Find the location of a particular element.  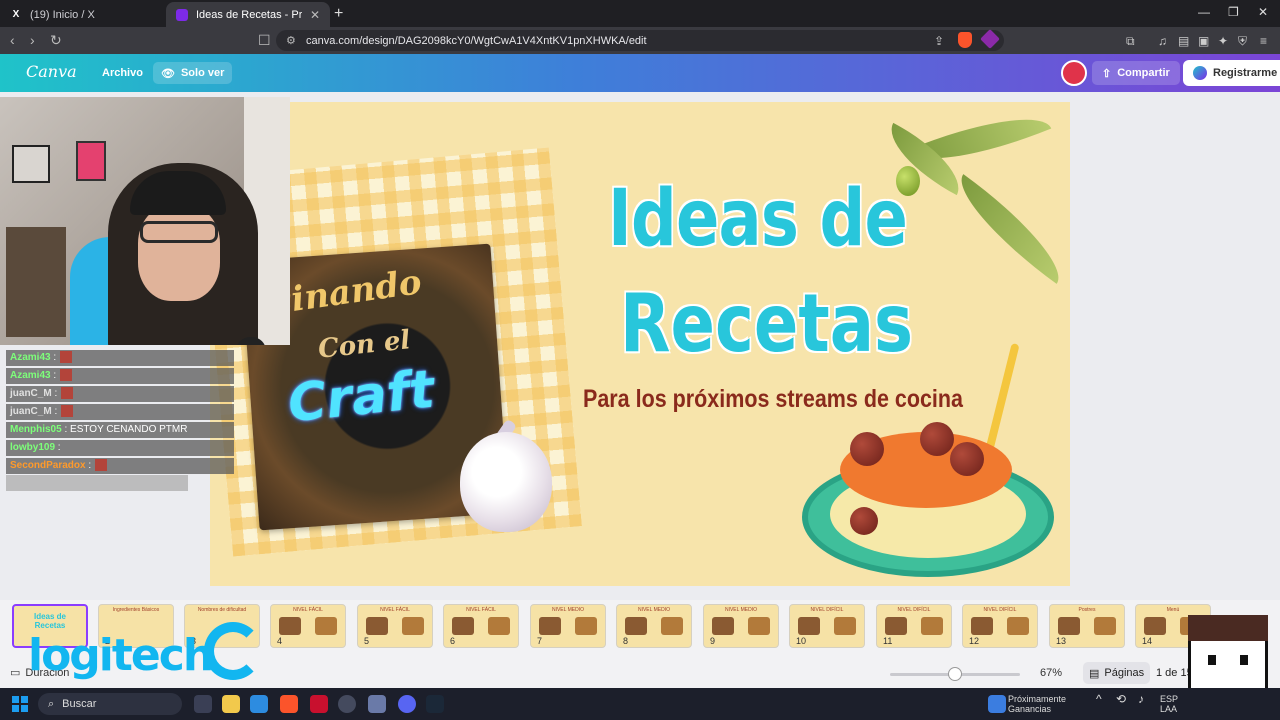

tab-x-inicio: X (19) Inicio / X is located at coordinates (81, 14).